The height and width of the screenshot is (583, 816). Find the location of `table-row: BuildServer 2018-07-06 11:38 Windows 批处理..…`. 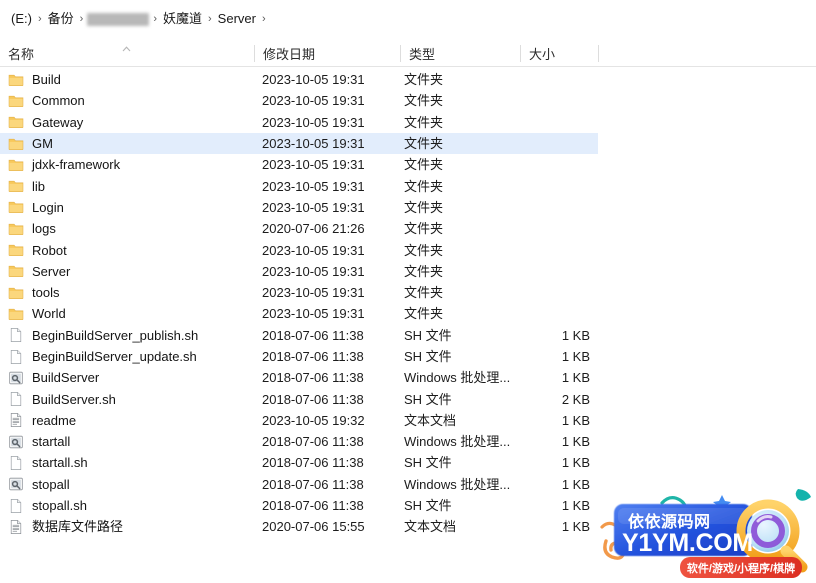

table-row: BuildServer 2018-07-06 11:38 Windows 批处理..… is located at coordinates (408, 377).